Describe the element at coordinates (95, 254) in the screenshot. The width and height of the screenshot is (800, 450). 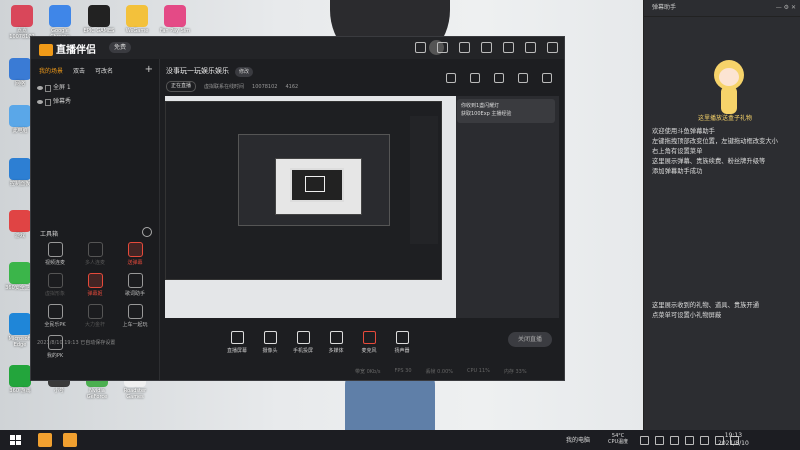
I see `tool-button: 多人连麦` at that location.